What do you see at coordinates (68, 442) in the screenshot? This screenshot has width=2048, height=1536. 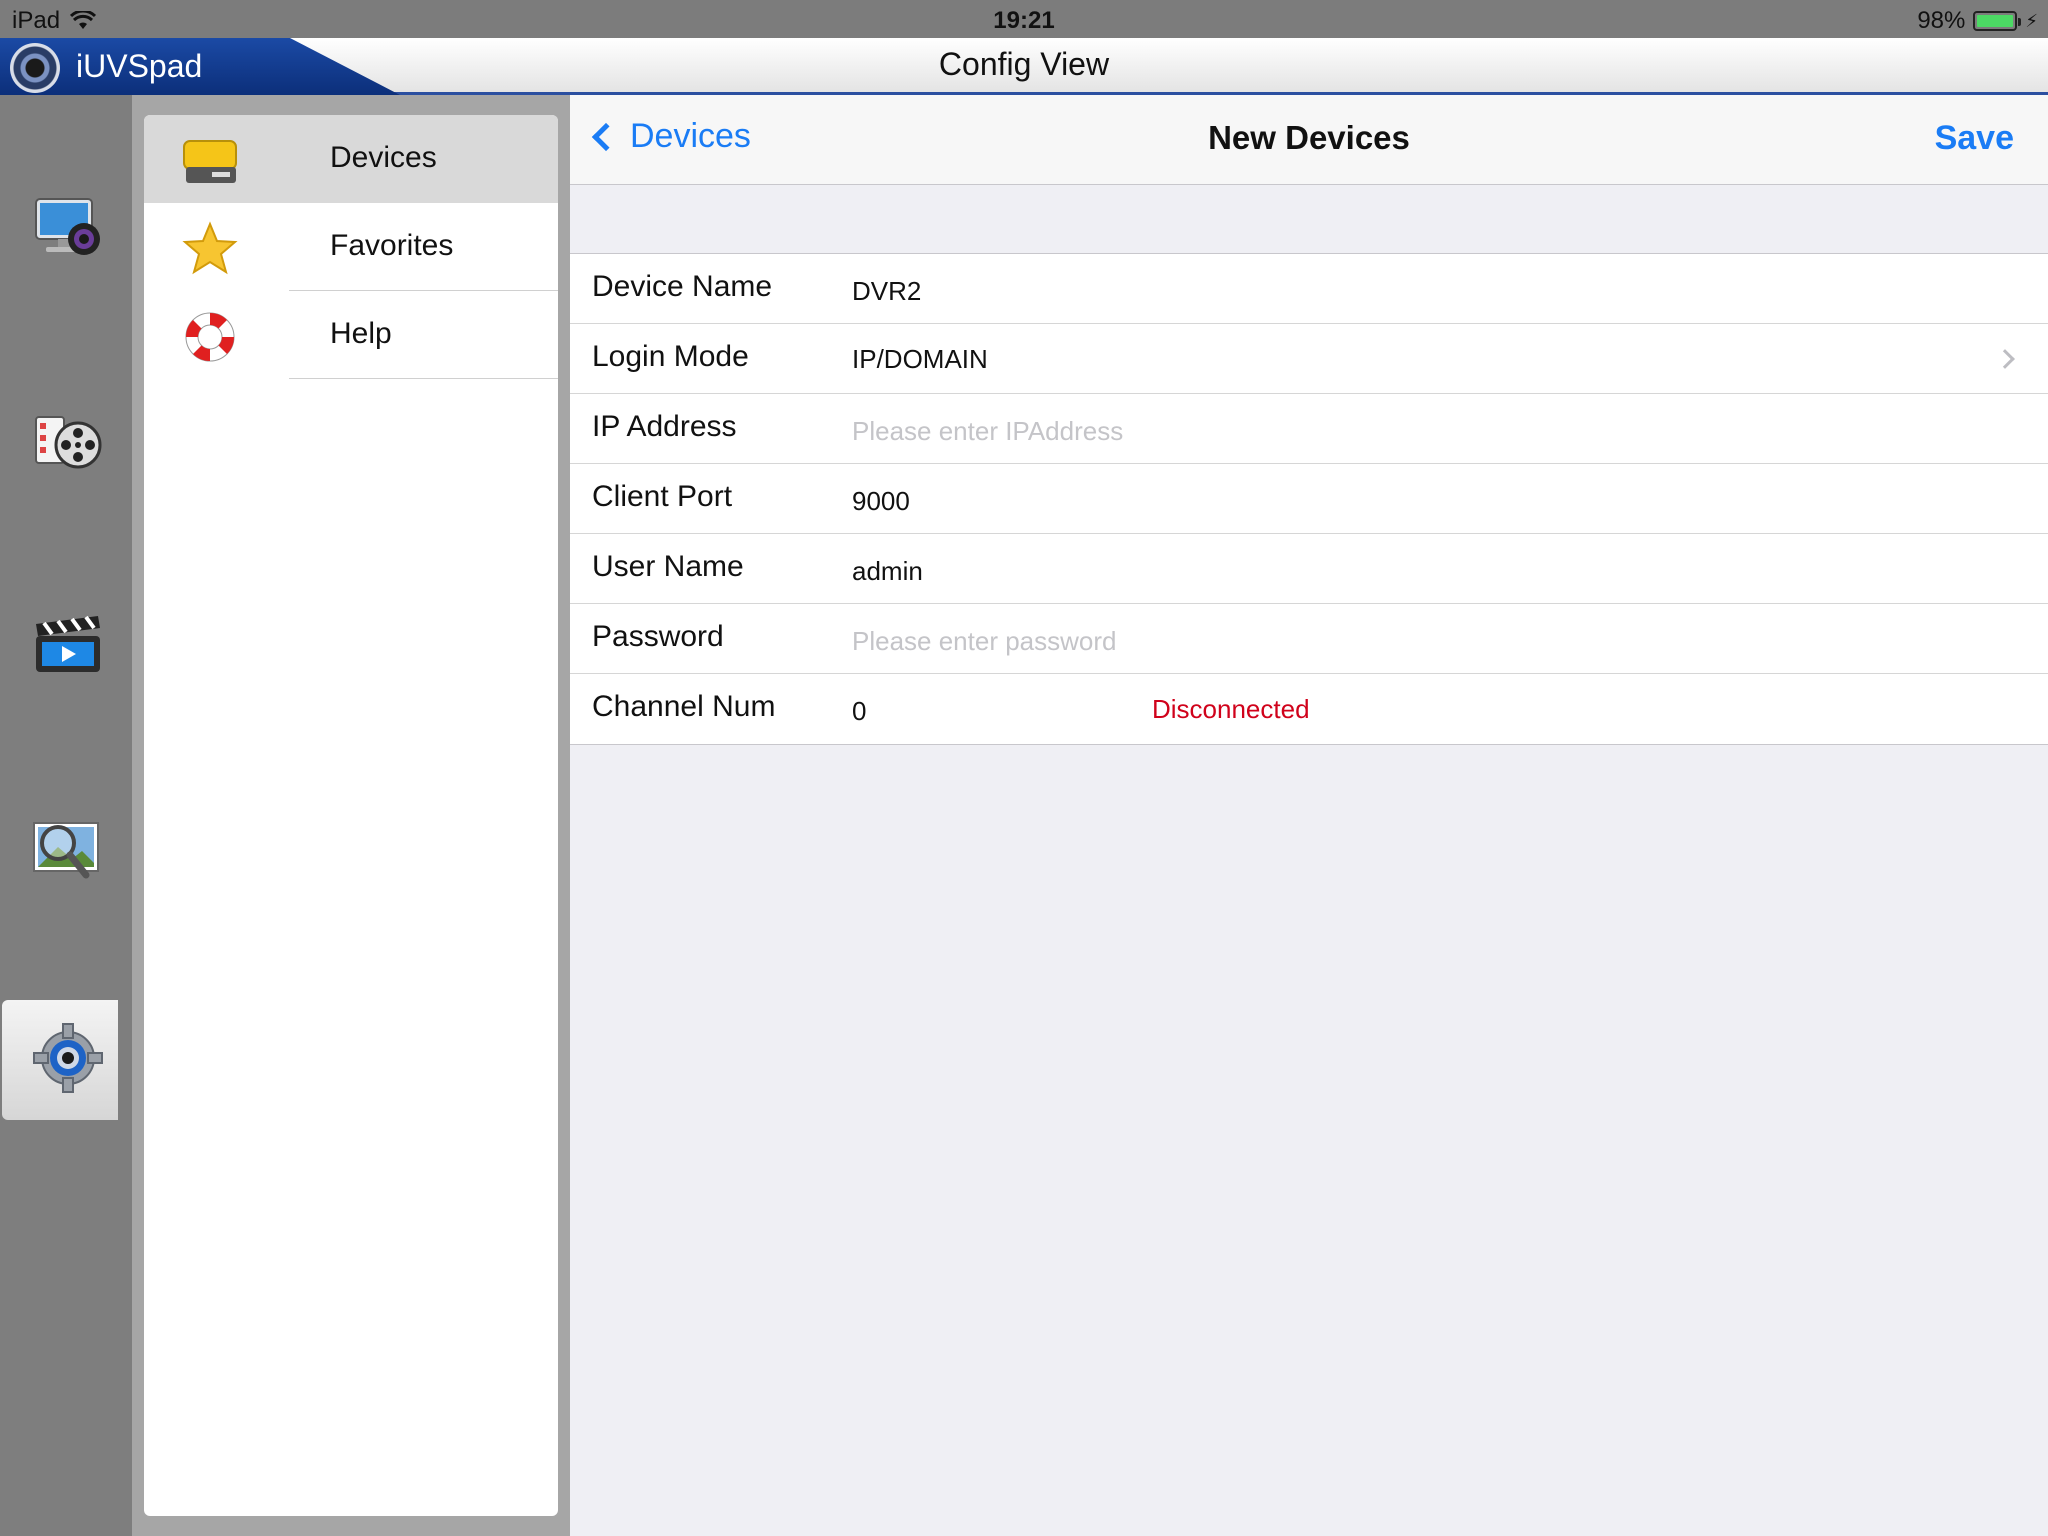 I see `film-reel-icon` at bounding box center [68, 442].